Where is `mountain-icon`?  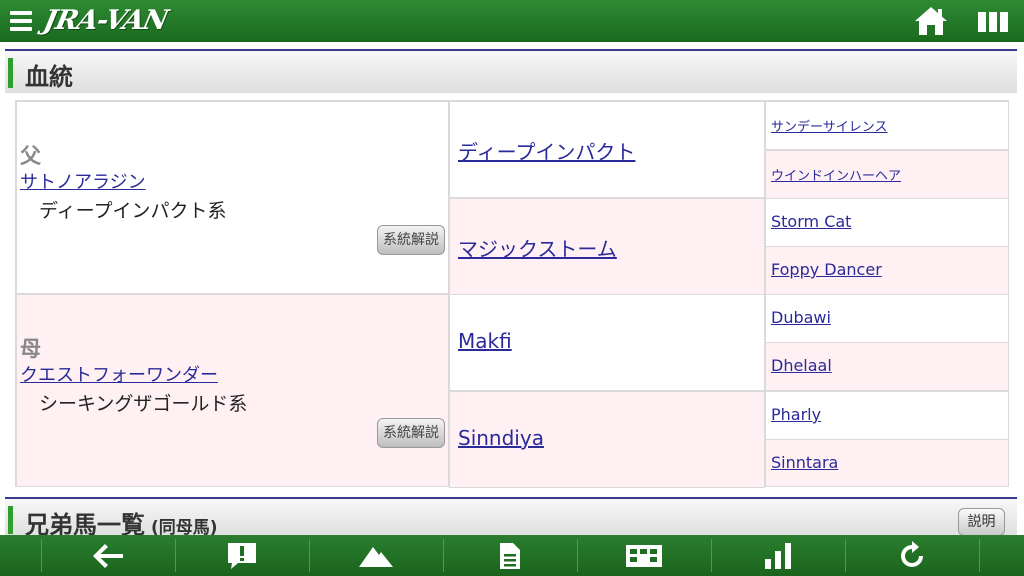
mountain-icon is located at coordinates (376, 555).